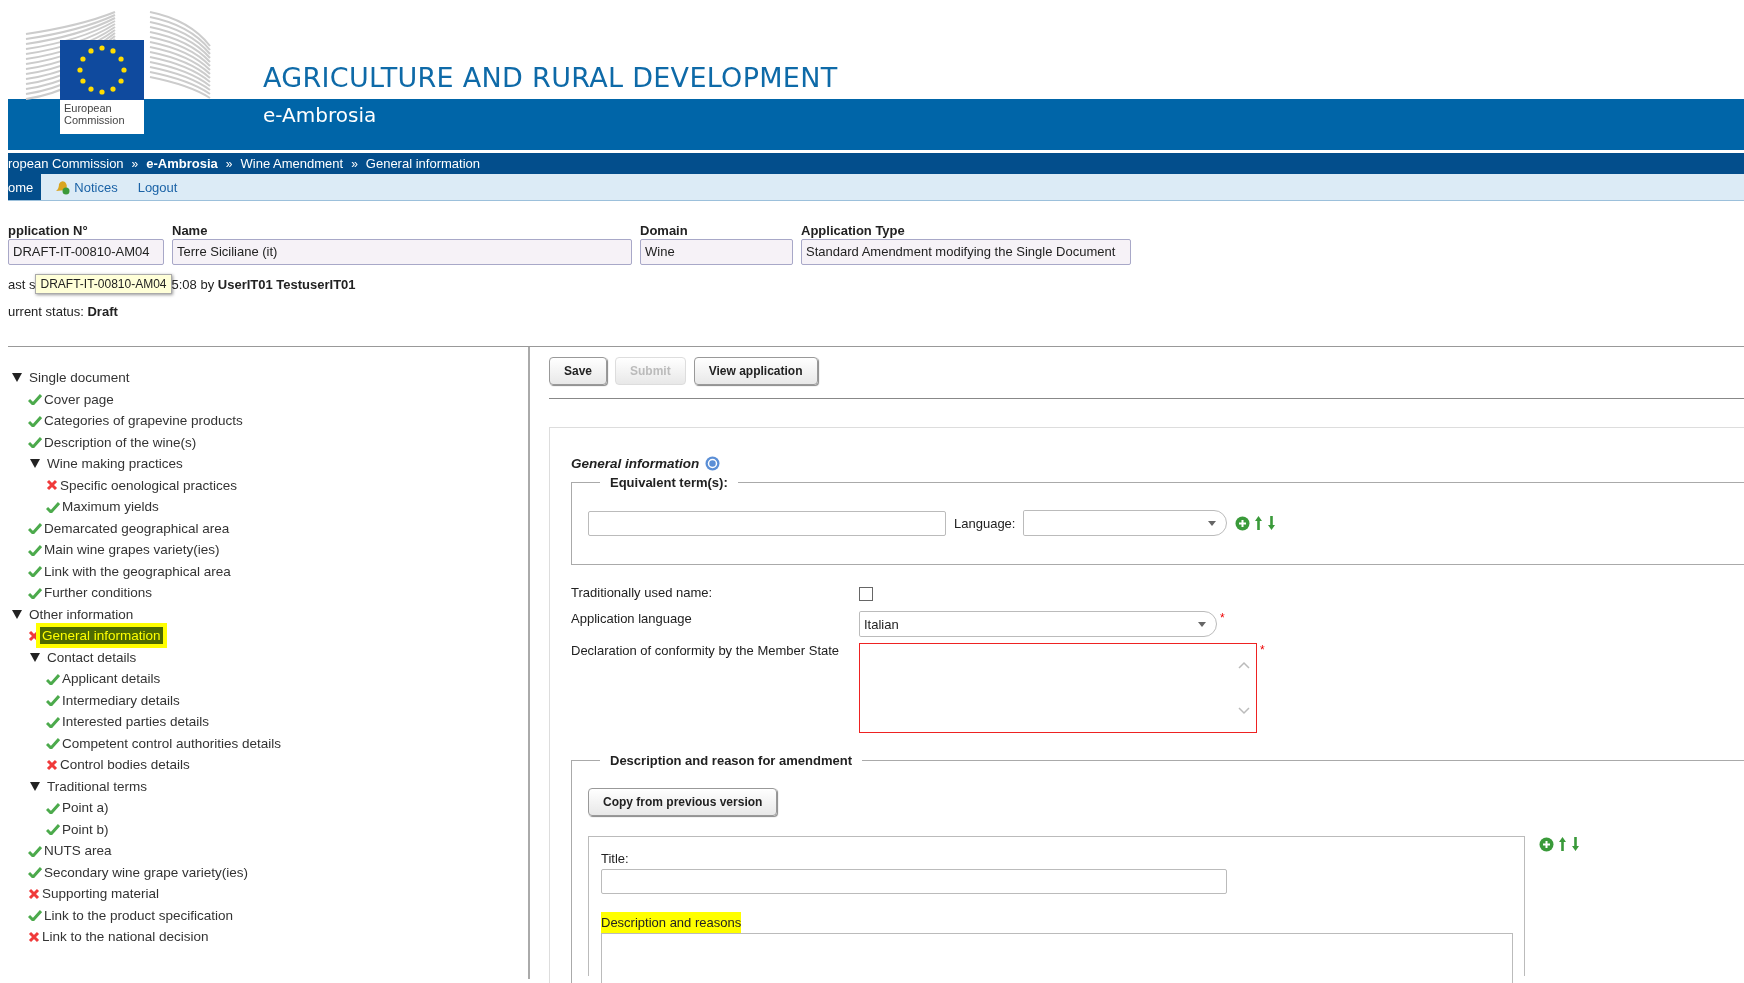 The width and height of the screenshot is (1744, 983). Describe the element at coordinates (706, 651) in the screenshot. I see `field-label: Declaration of conformity by the Member State` at that location.